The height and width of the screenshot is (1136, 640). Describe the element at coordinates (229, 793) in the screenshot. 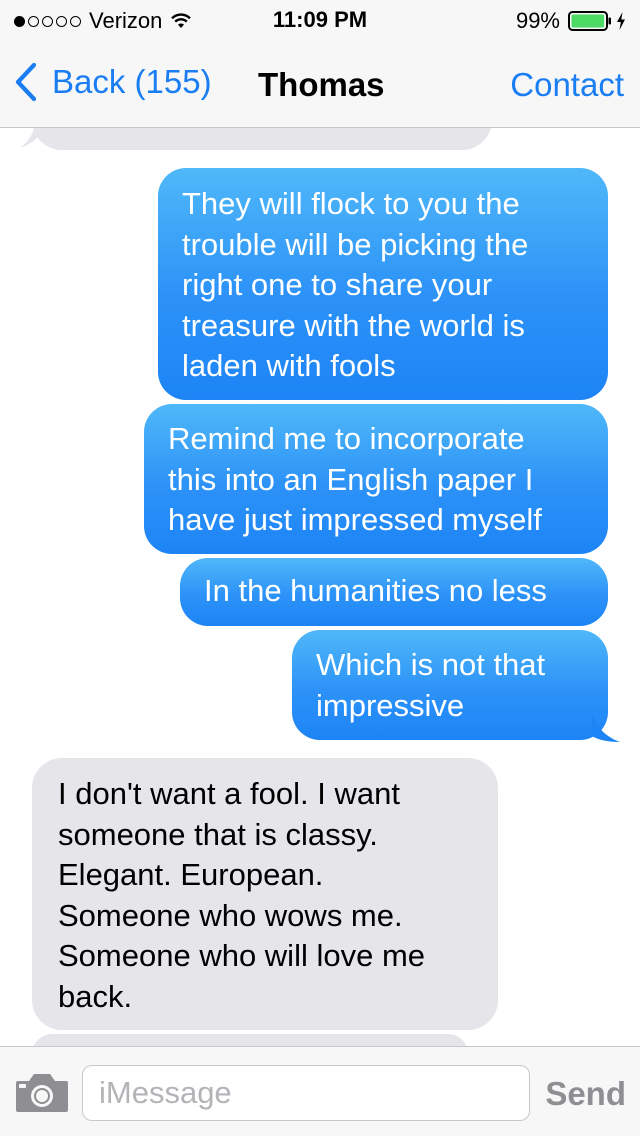

I see `message-line: I don't want a fool. I want` at that location.